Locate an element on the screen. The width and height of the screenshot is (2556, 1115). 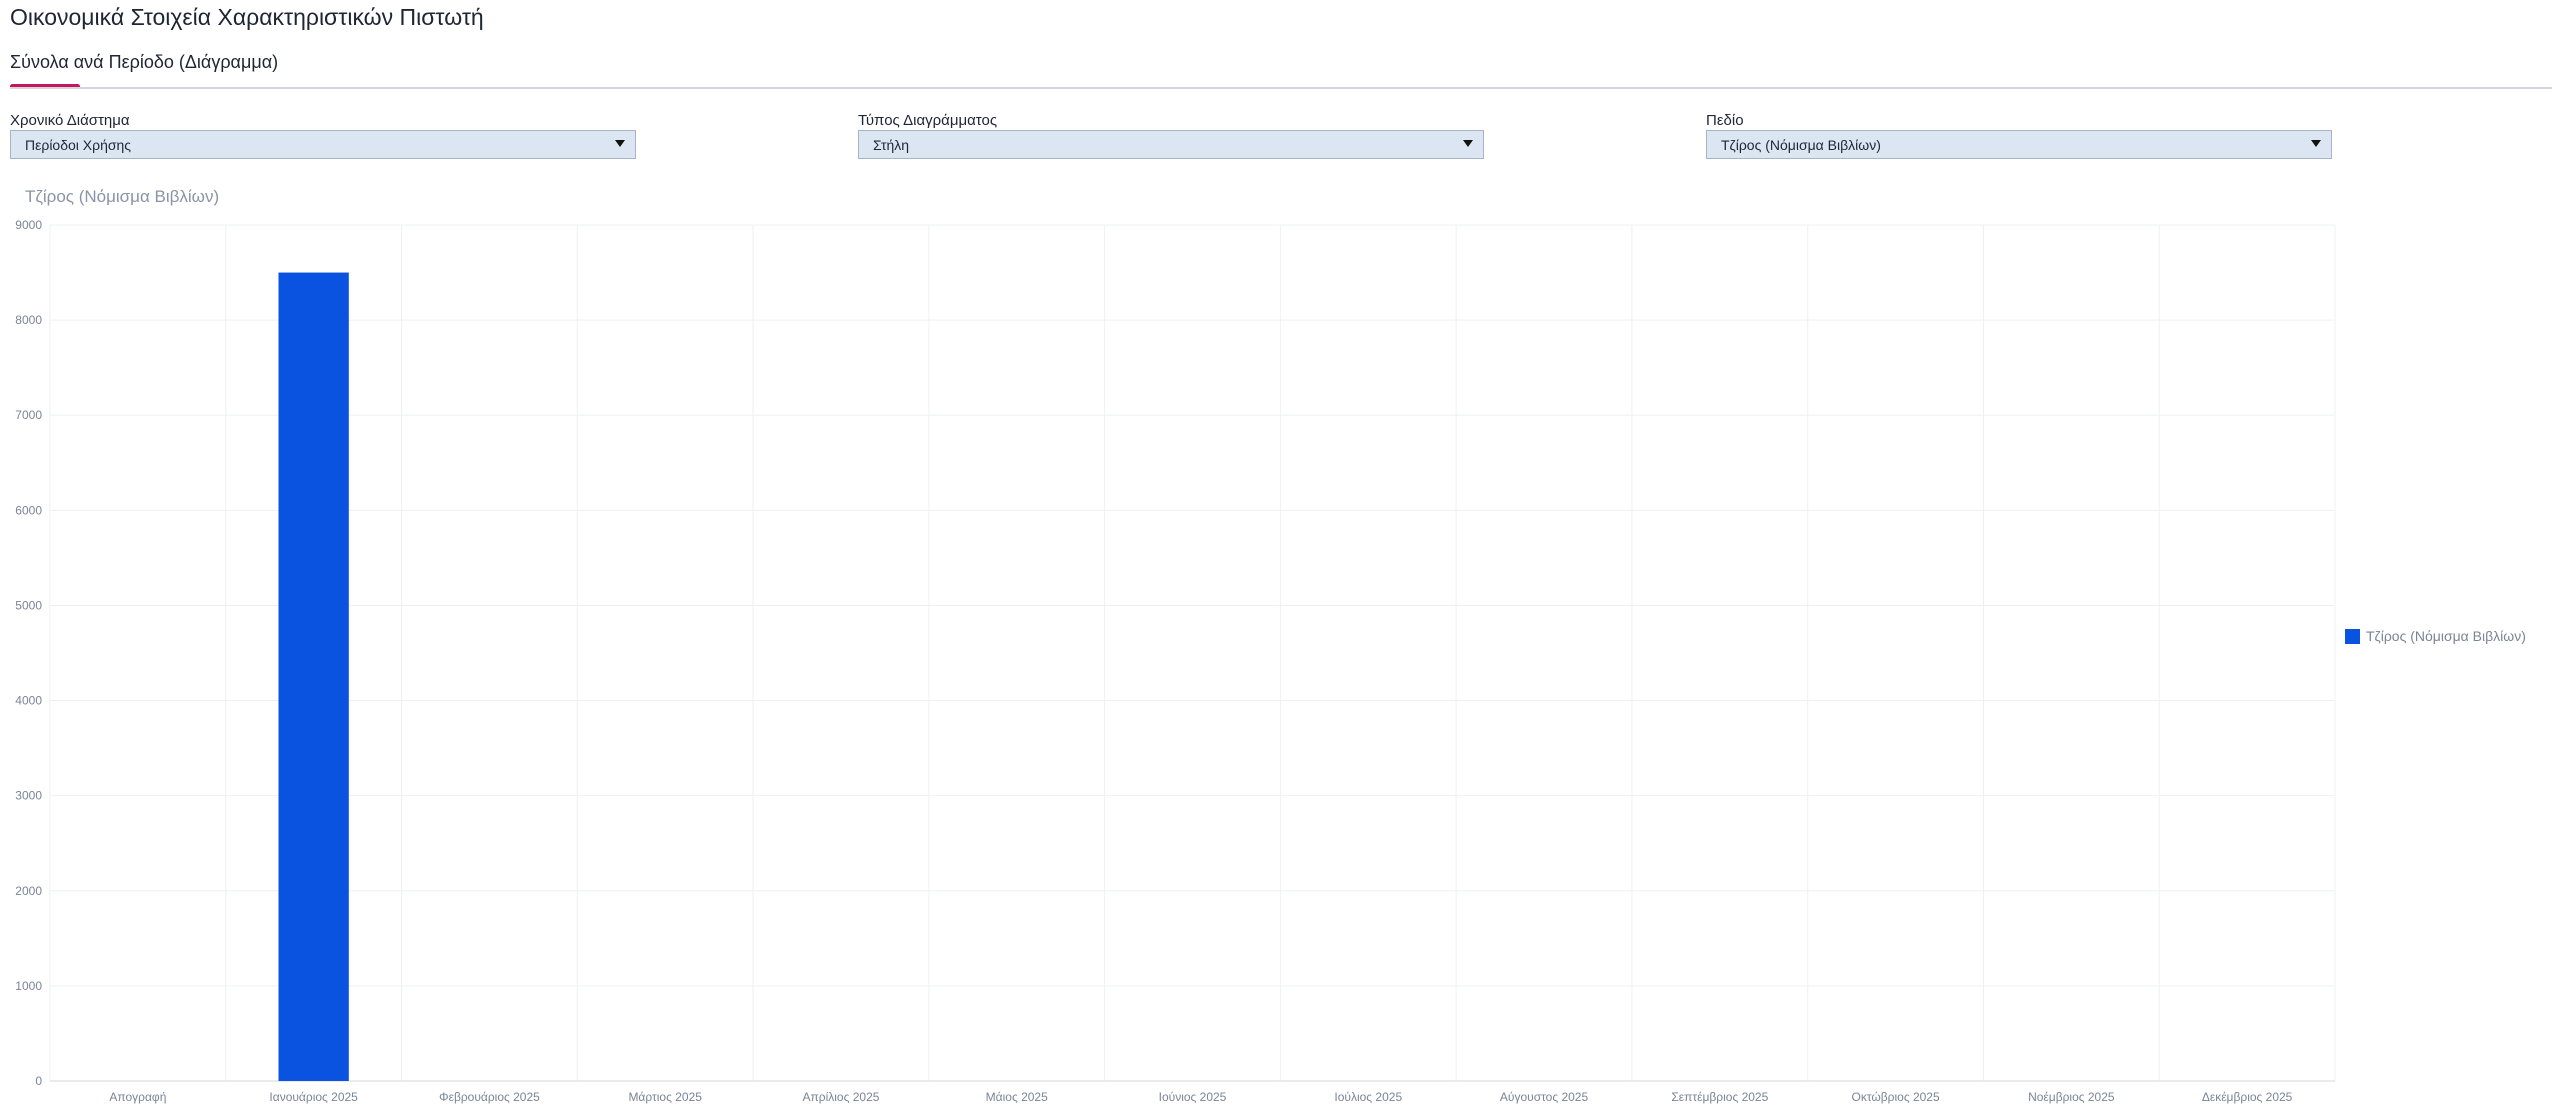
period-select-value: Περίοδοι Χρήσης is located at coordinates (78, 144).